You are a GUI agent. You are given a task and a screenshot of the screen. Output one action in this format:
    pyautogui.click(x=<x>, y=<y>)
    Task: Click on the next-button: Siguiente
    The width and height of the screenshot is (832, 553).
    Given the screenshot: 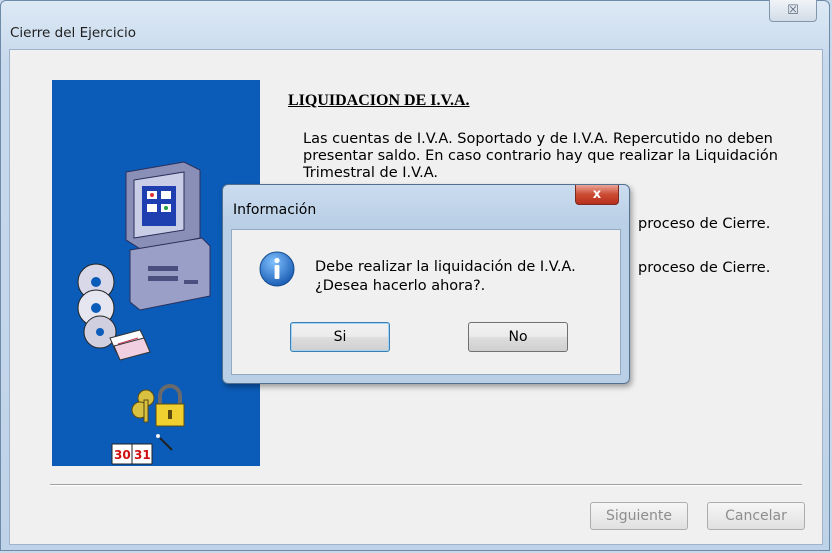 What is the action you would take?
    pyautogui.click(x=639, y=516)
    